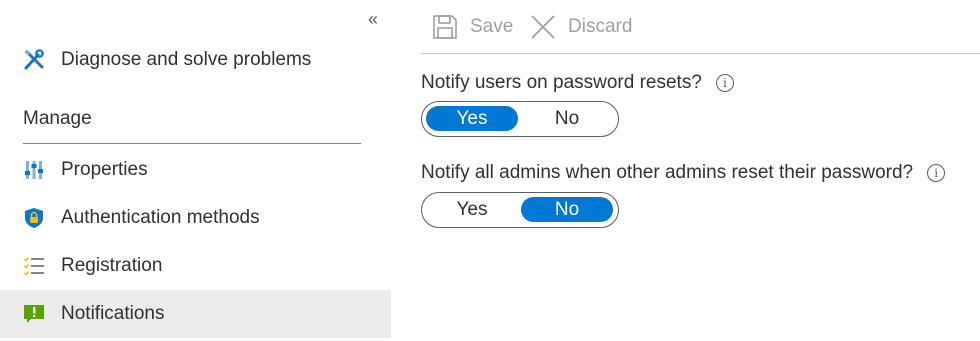 Image resolution: width=980 pixels, height=341 pixels. Describe the element at coordinates (160, 217) in the screenshot. I see `sidebar-item-label: Authentication methods` at that location.